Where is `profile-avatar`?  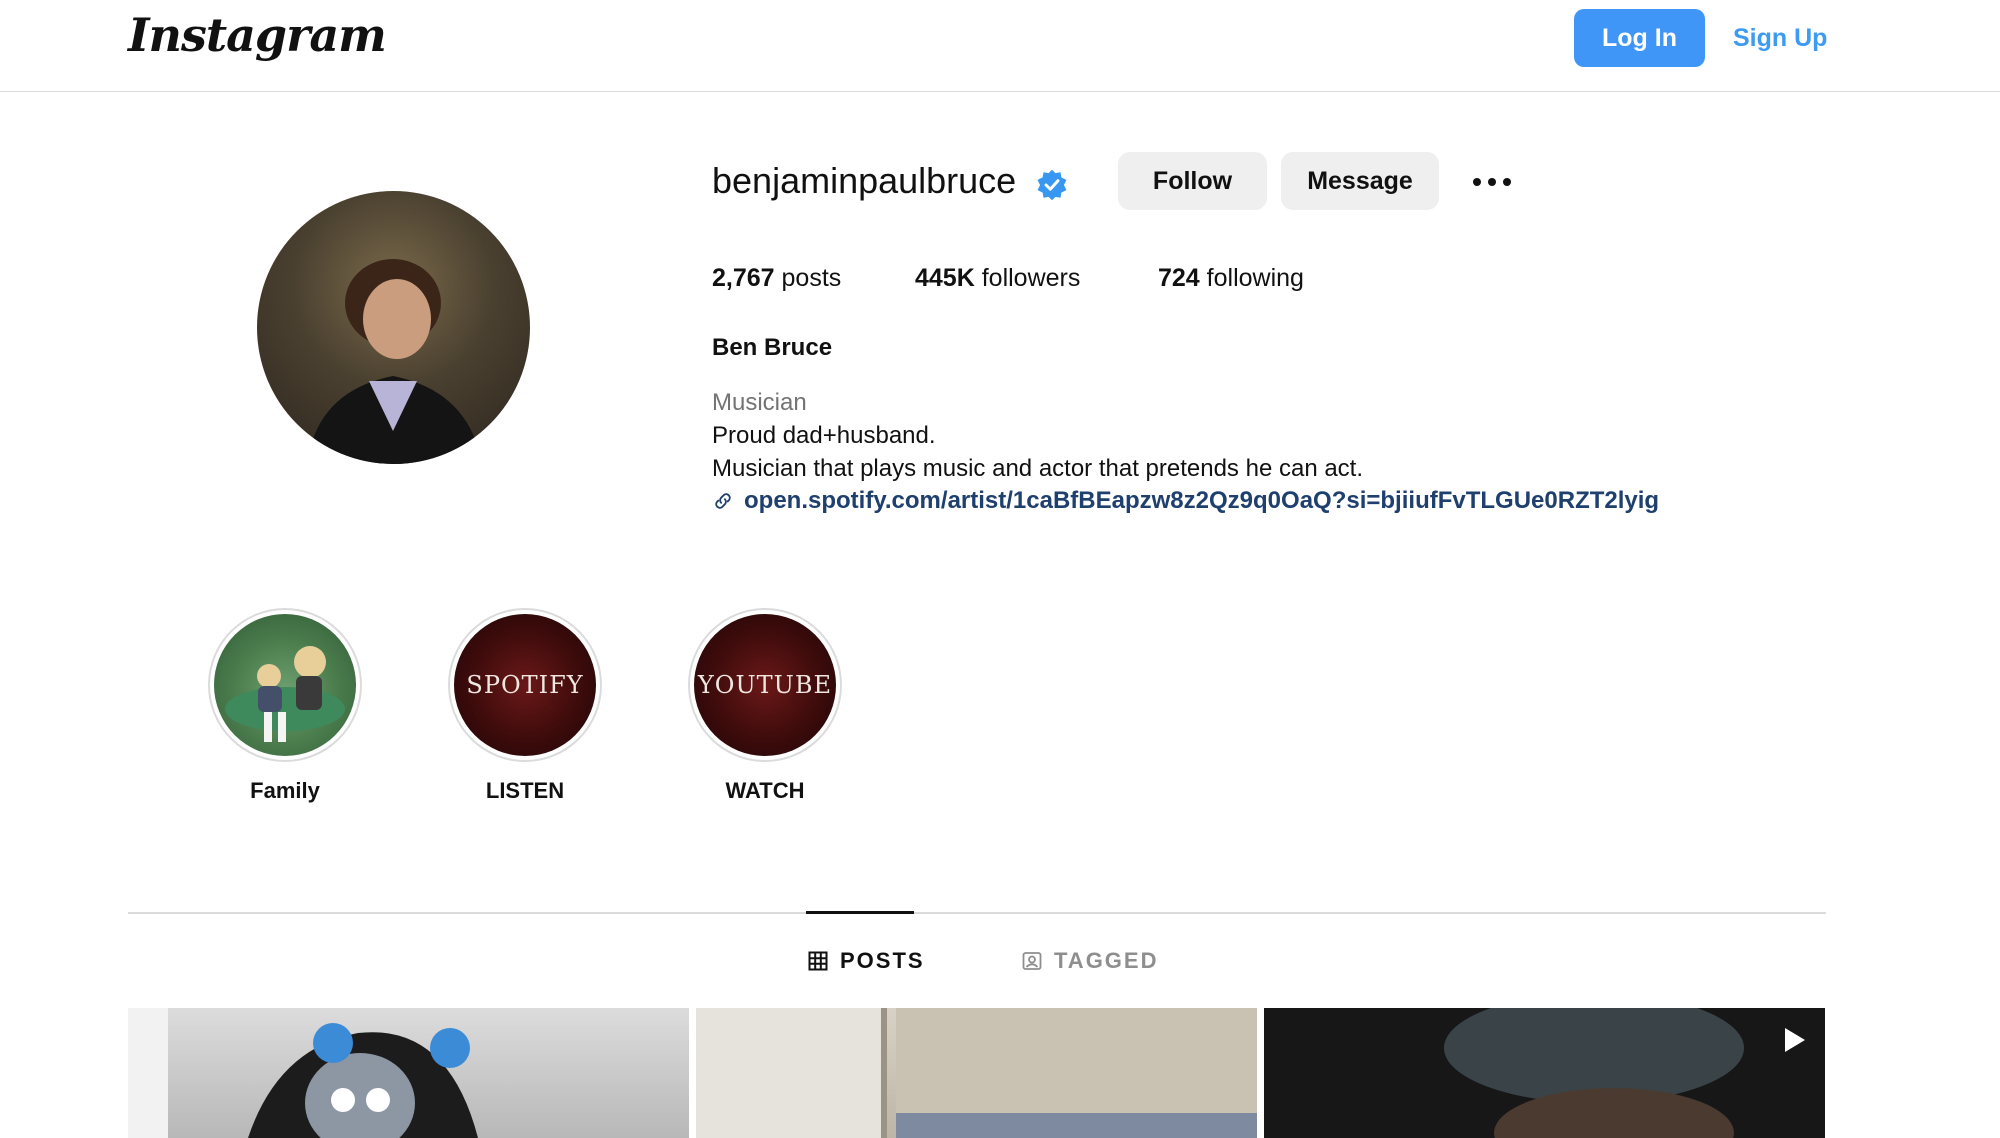
profile-avatar is located at coordinates (393, 327).